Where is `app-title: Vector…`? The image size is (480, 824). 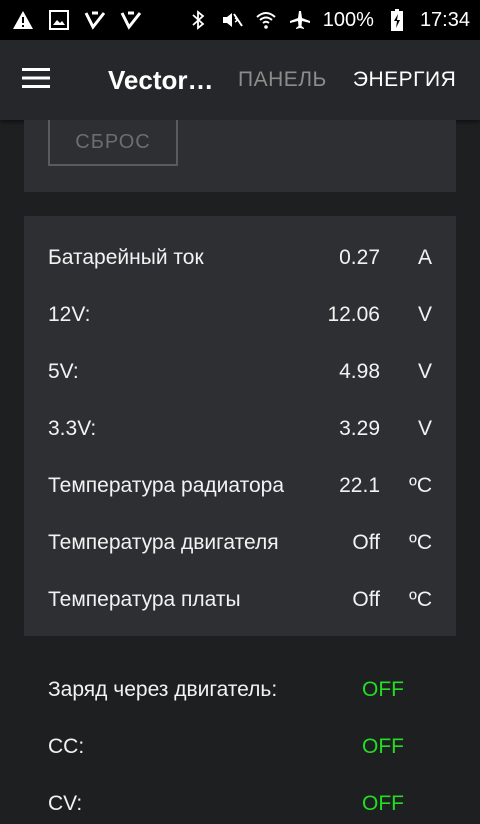
app-title: Vector… is located at coordinates (161, 79).